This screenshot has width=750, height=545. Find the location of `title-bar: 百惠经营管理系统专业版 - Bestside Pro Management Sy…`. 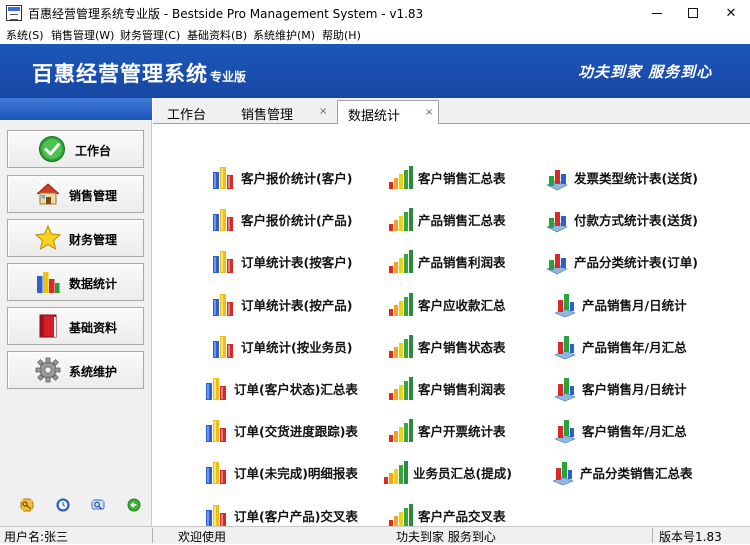

title-bar: 百惠经营管理系统专业版 - Bestside Pro Management Sy… is located at coordinates (375, 13).